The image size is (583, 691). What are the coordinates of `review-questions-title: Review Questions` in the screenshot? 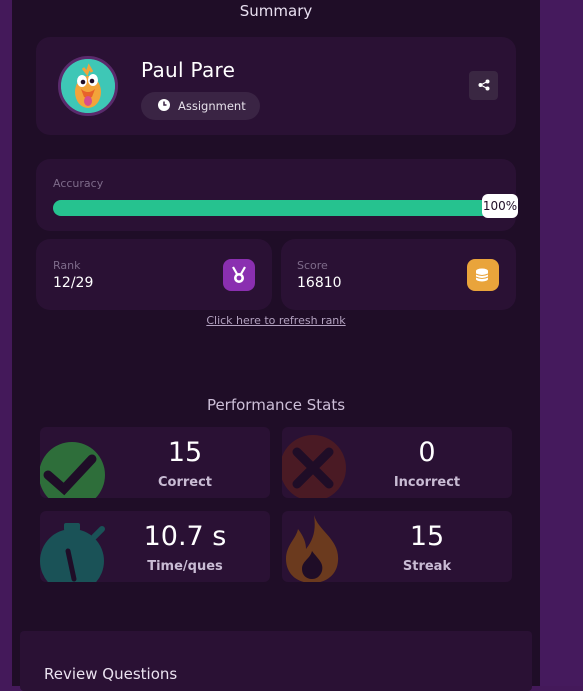 It's located at (111, 674).